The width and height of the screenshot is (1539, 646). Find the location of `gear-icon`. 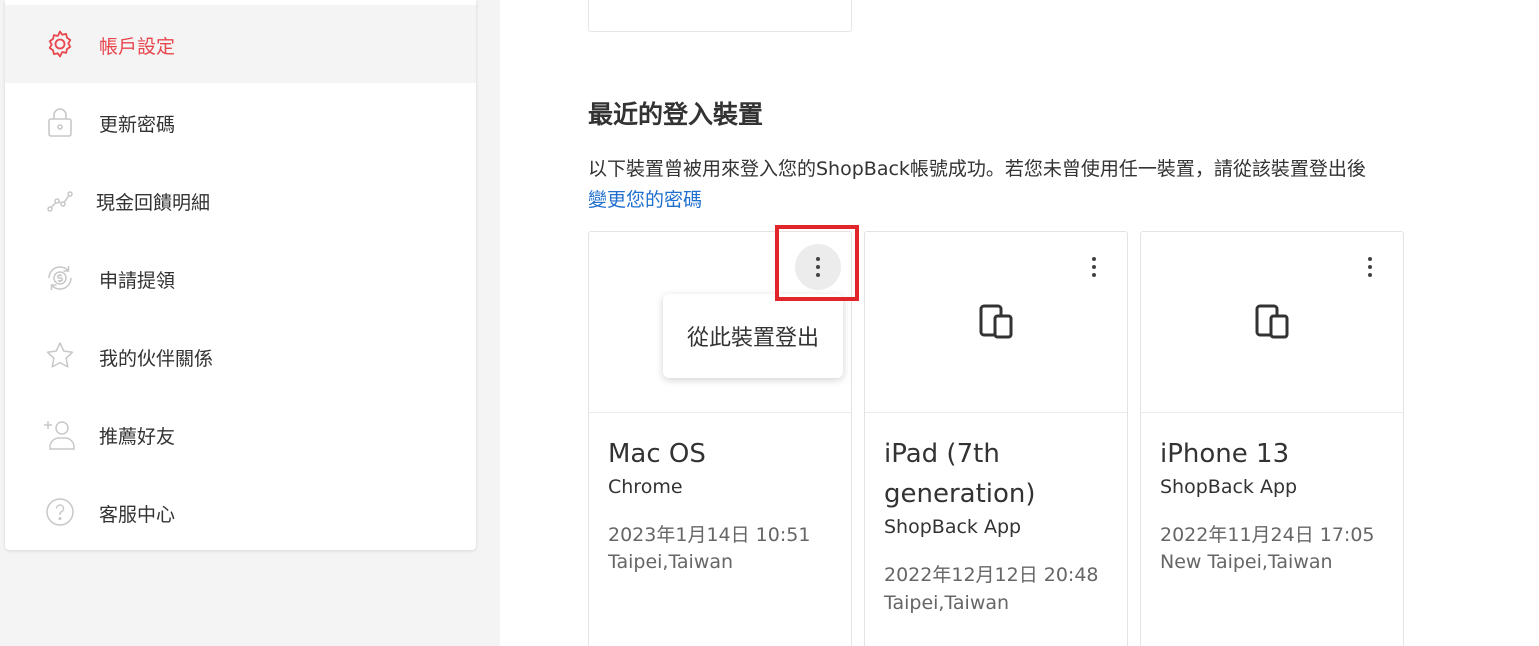

gear-icon is located at coordinates (60, 44).